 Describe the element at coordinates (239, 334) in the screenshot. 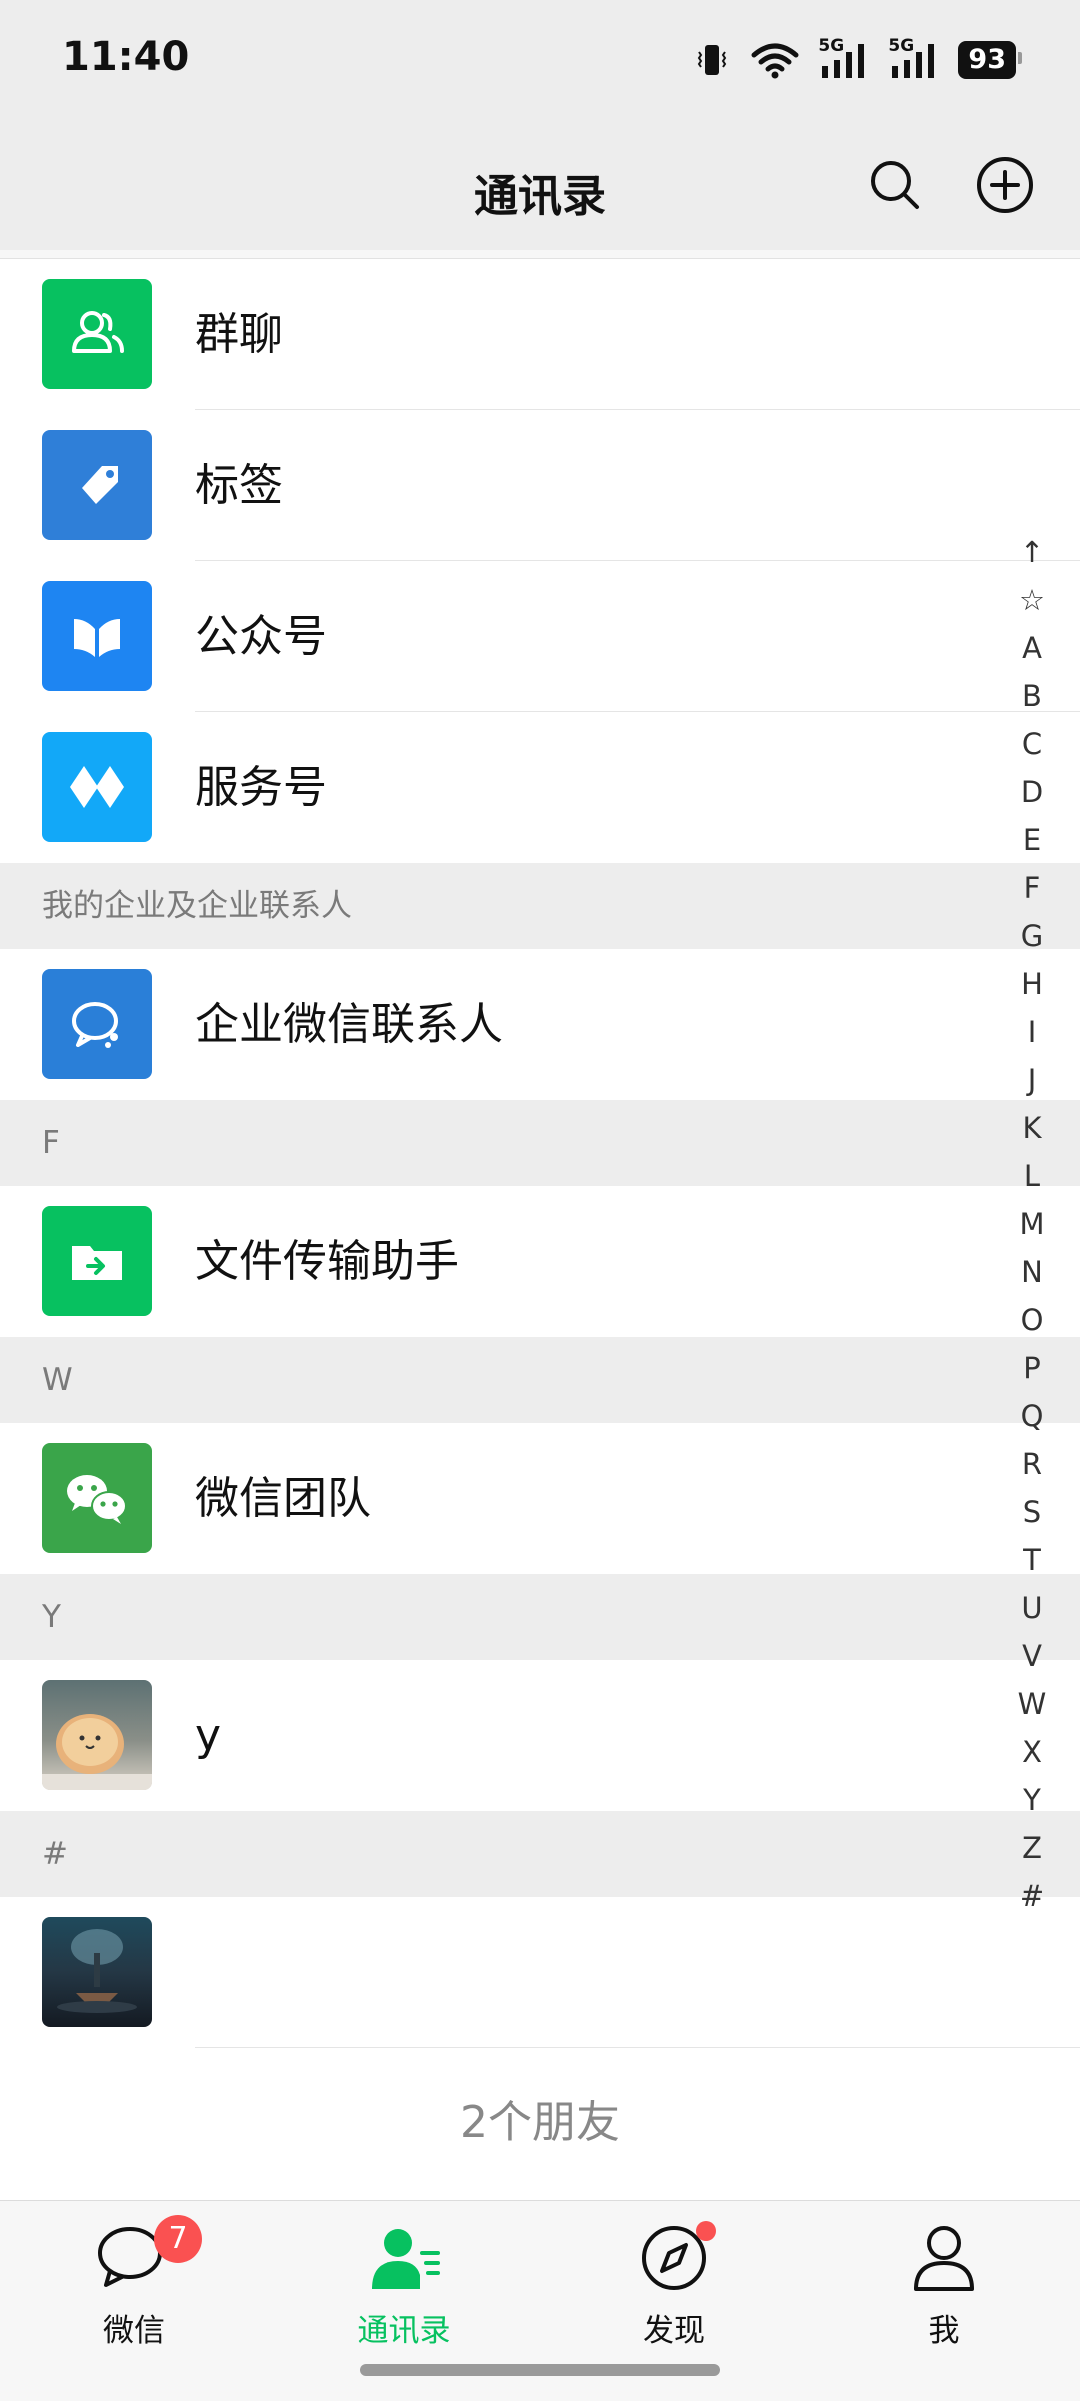

I see `contact-label: 群聊` at that location.